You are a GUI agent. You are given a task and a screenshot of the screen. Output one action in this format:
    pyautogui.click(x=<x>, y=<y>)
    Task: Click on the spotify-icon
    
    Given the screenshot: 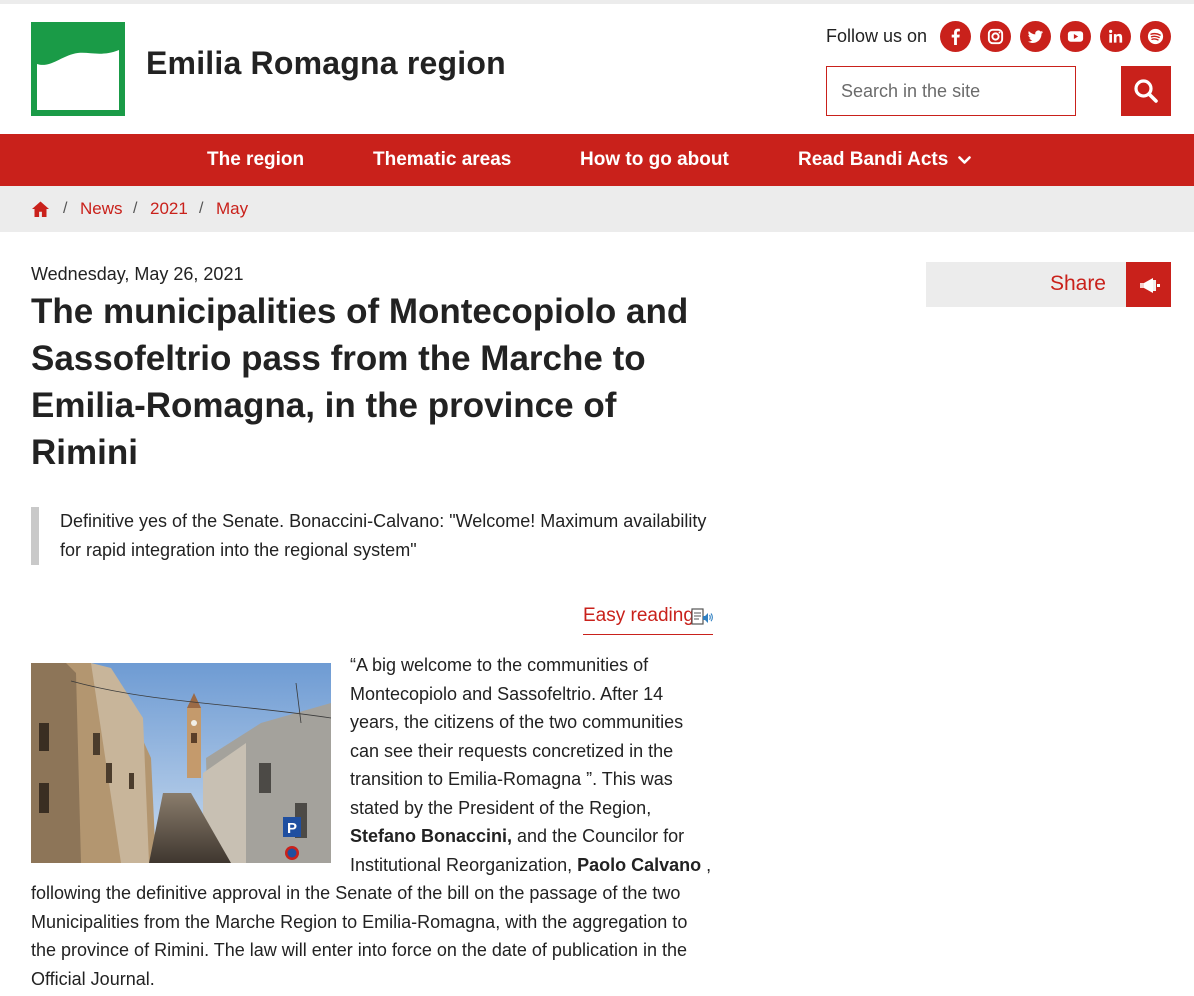 What is the action you would take?
    pyautogui.click(x=1155, y=36)
    